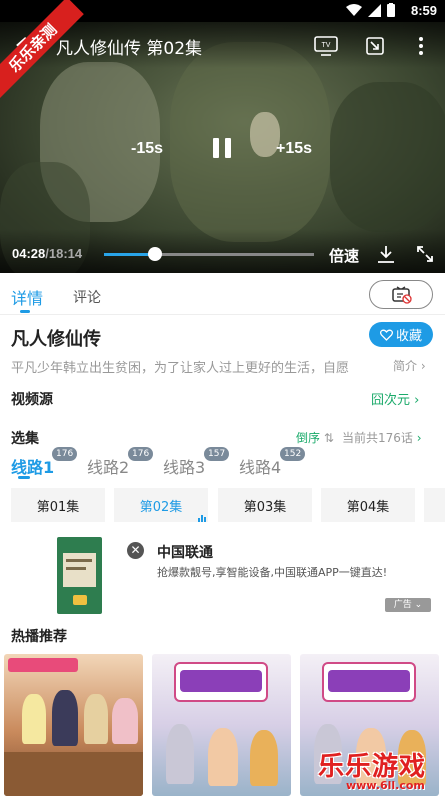 The width and height of the screenshot is (445, 796). I want to click on line-tab-4: 线路4, so click(260, 466).